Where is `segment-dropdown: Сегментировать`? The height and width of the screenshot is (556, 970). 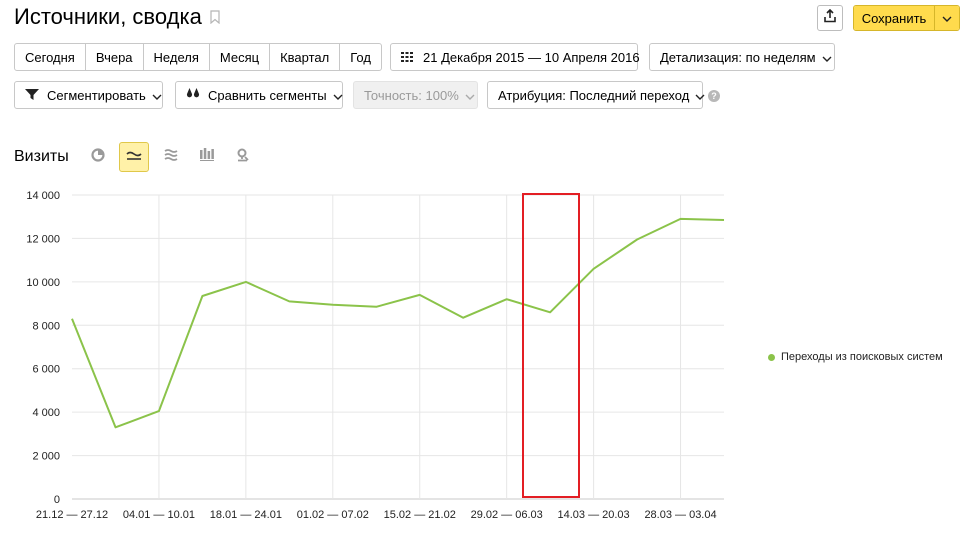 segment-dropdown: Сегментировать is located at coordinates (88, 95).